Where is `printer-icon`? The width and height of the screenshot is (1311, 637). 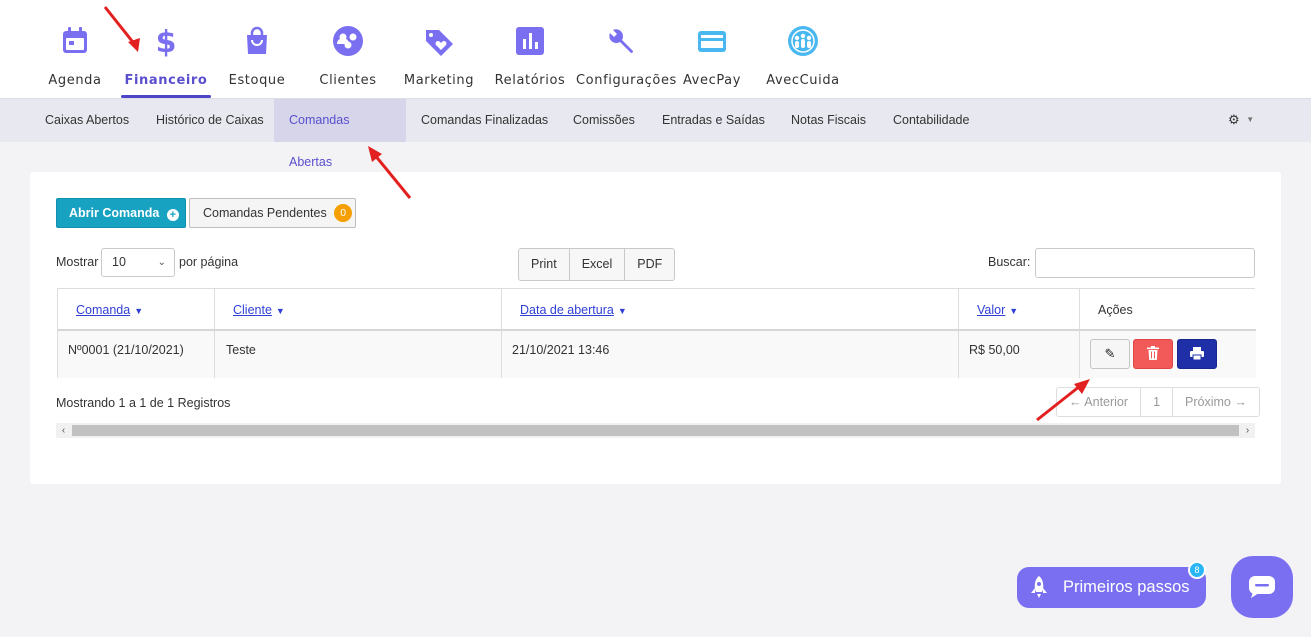 printer-icon is located at coordinates (1197, 354).